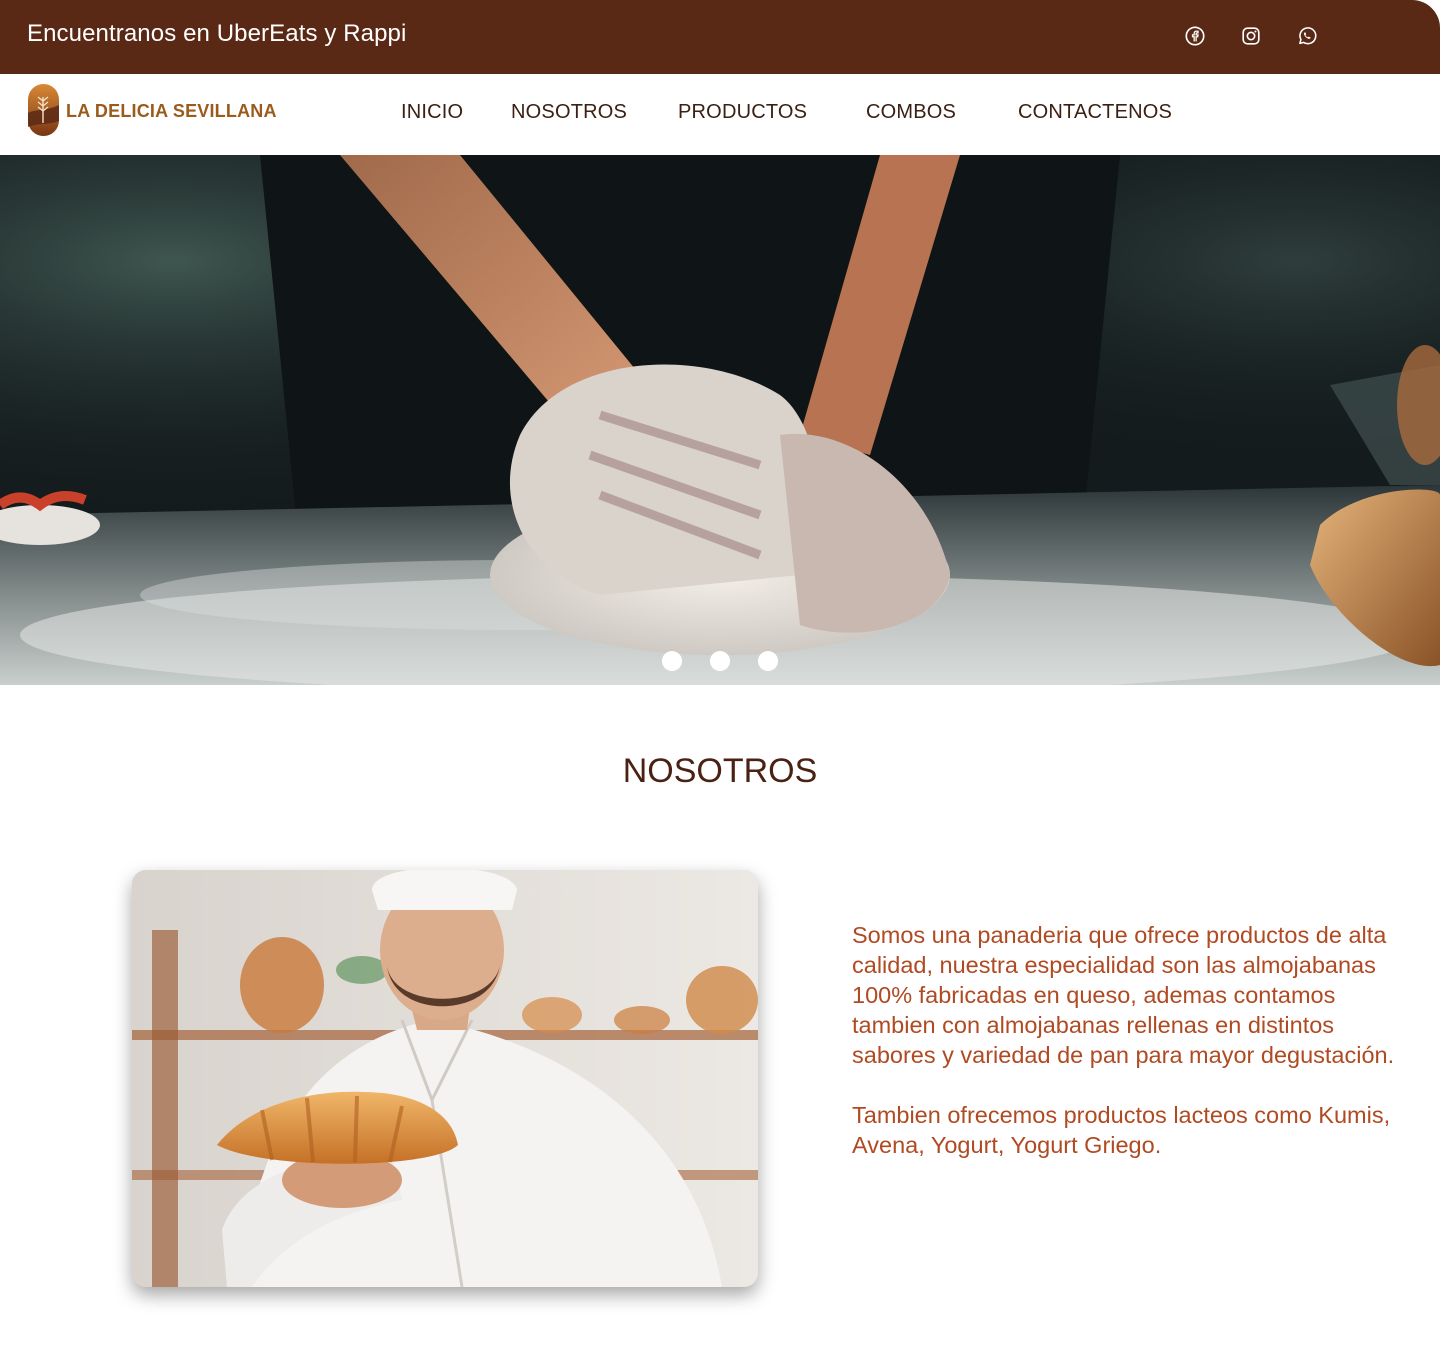 This screenshot has width=1440, height=1355. I want to click on top-bar: Encuentranos en UberEats y Rappi, so click(720, 37).